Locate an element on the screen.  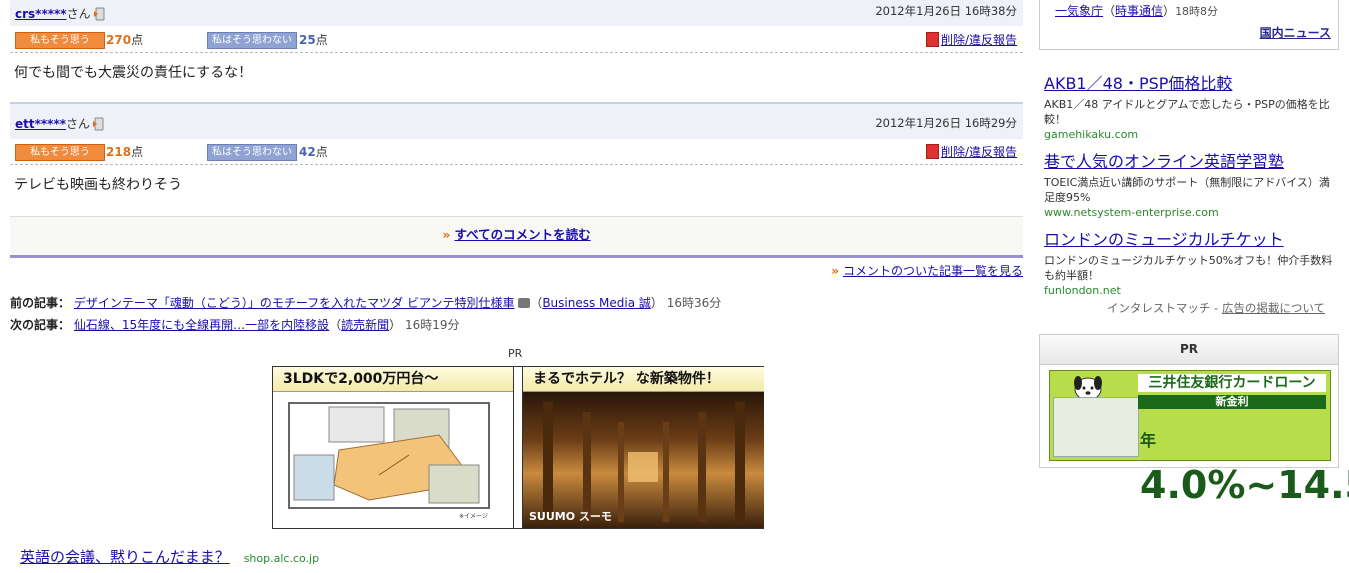
bottom-ad-link: 英語の会議、黙りこんだまま？ is located at coordinates (125, 557).